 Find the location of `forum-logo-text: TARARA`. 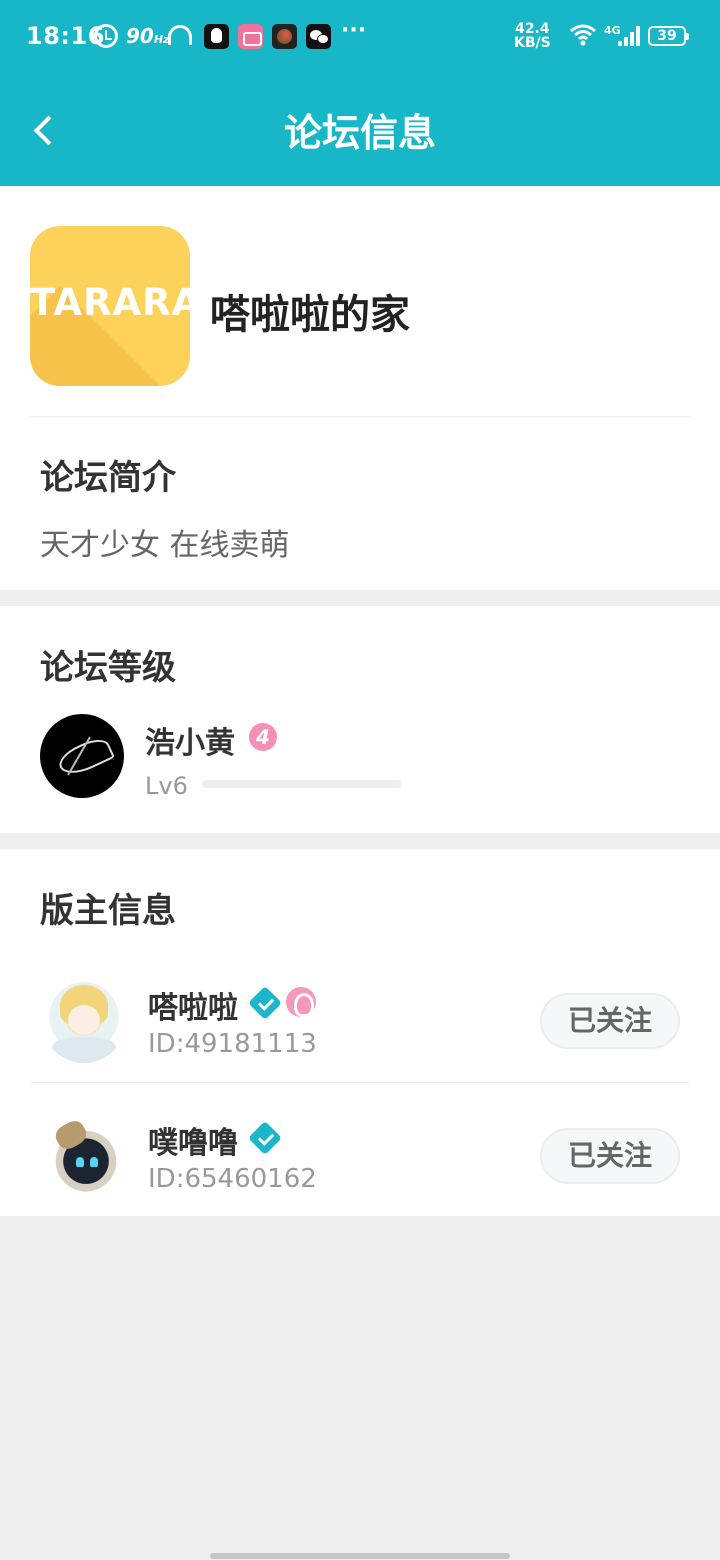

forum-logo-text: TARARA is located at coordinates (110, 302).